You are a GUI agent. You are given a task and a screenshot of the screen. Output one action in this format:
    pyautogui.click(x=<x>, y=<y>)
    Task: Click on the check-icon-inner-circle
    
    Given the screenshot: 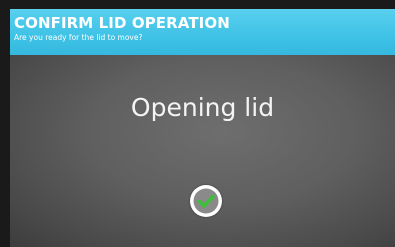 What is the action you would take?
    pyautogui.click(x=206, y=201)
    